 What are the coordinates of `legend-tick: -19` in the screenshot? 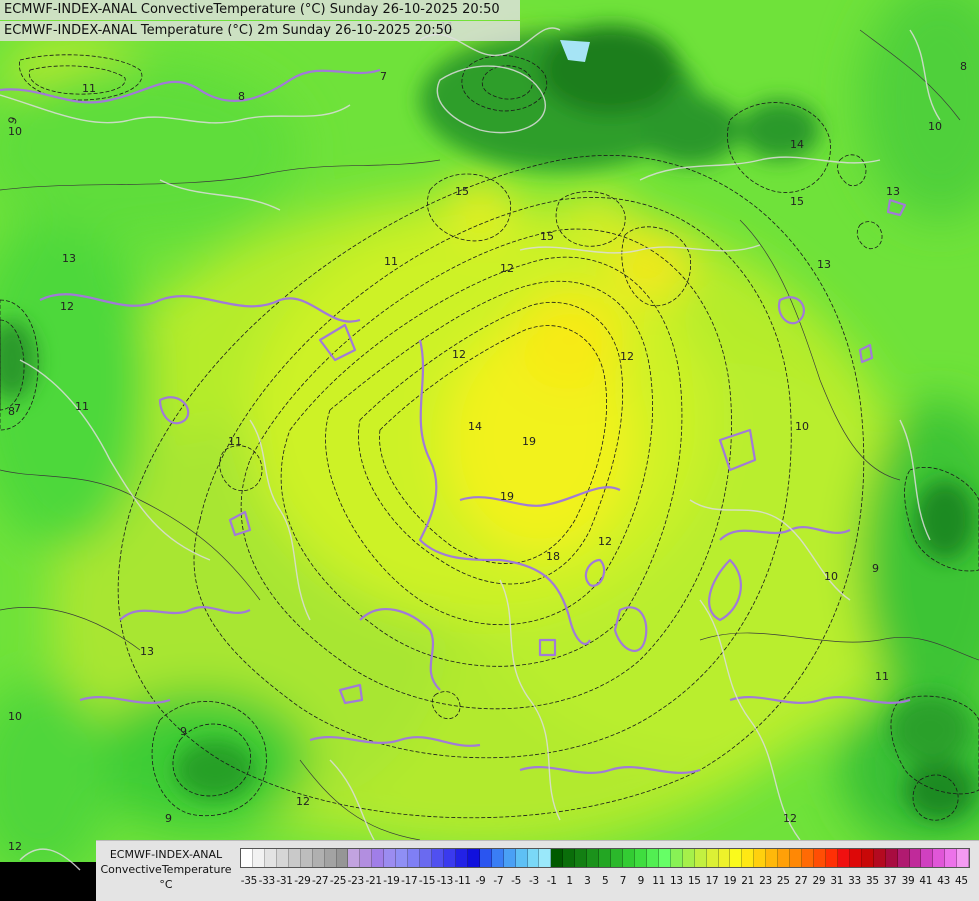 It's located at (391, 881).